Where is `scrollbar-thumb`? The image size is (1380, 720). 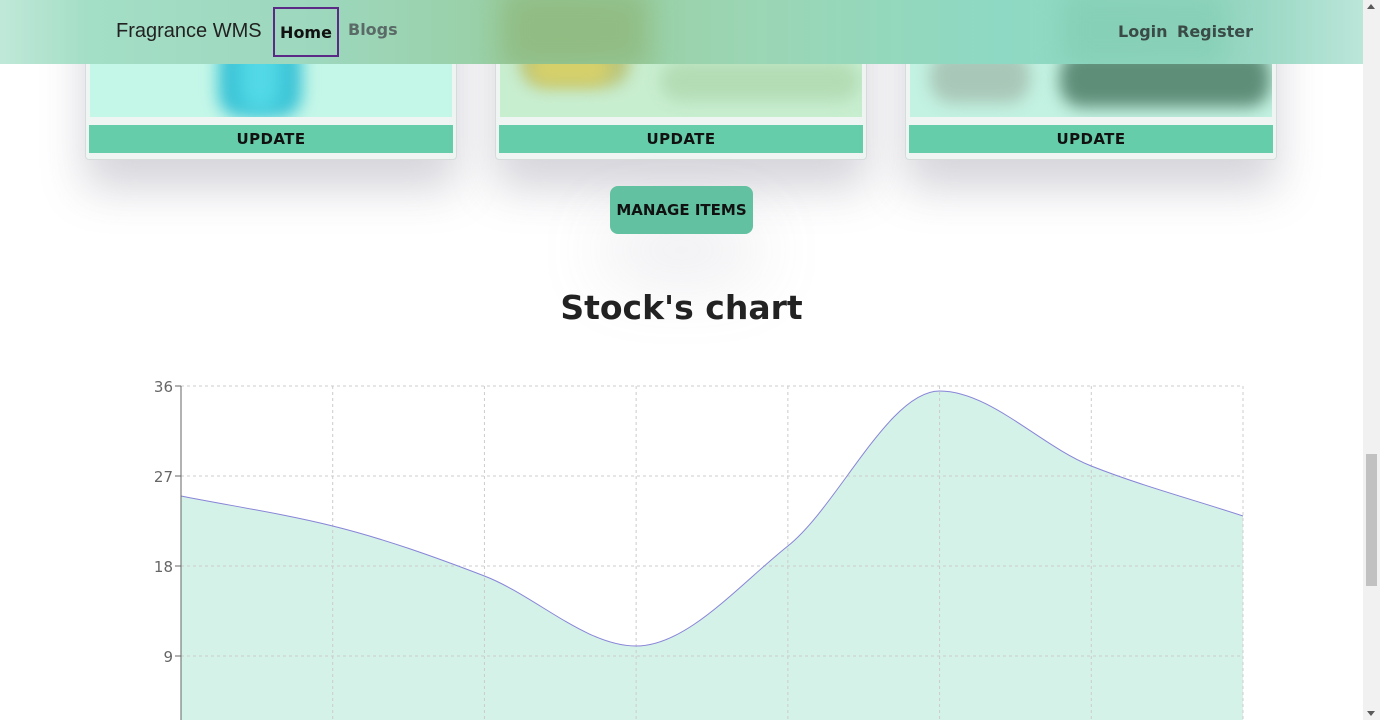 scrollbar-thumb is located at coordinates (1371, 520).